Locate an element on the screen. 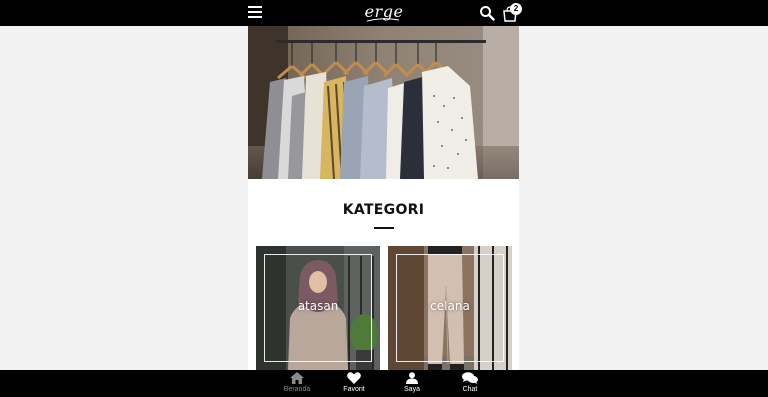 This screenshot has height=397, width=768. nav-item-saya: Saya is located at coordinates (412, 384).